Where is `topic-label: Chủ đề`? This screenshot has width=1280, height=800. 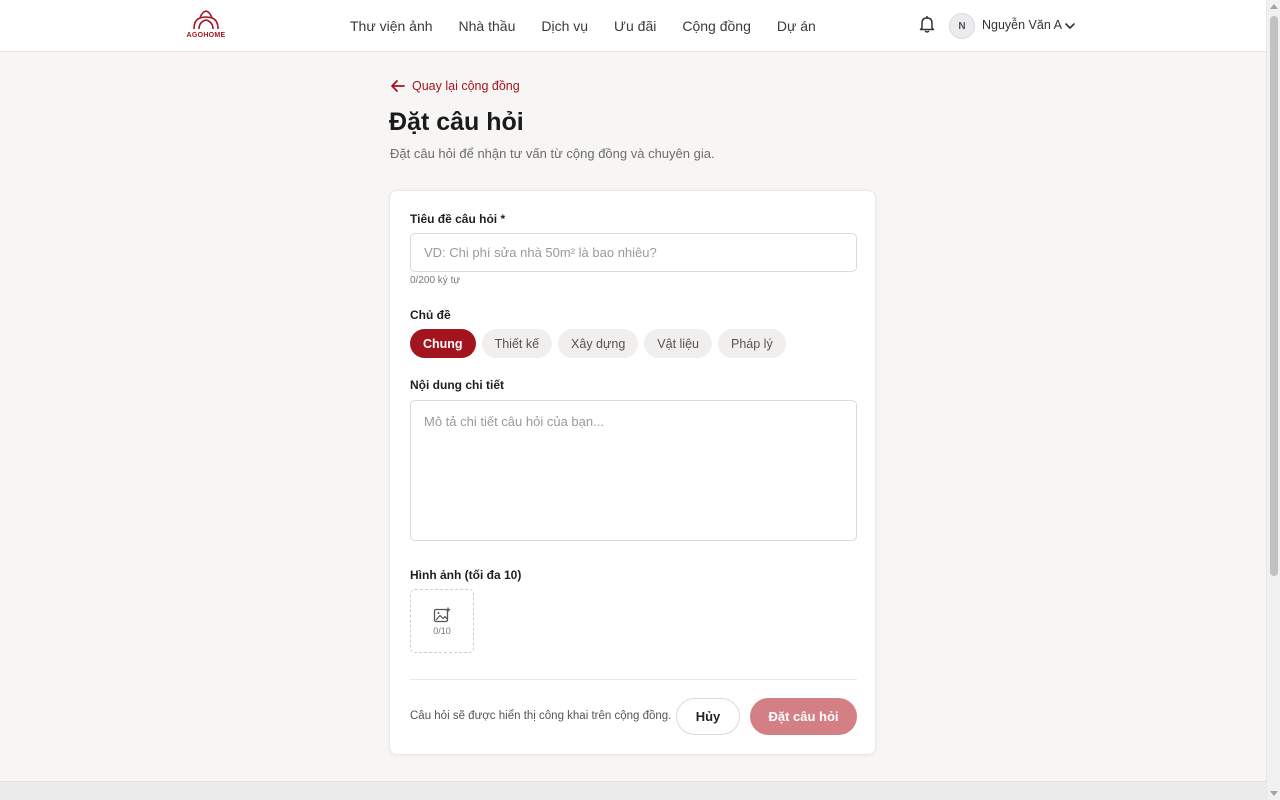
topic-label: Chủ đề is located at coordinates (430, 315).